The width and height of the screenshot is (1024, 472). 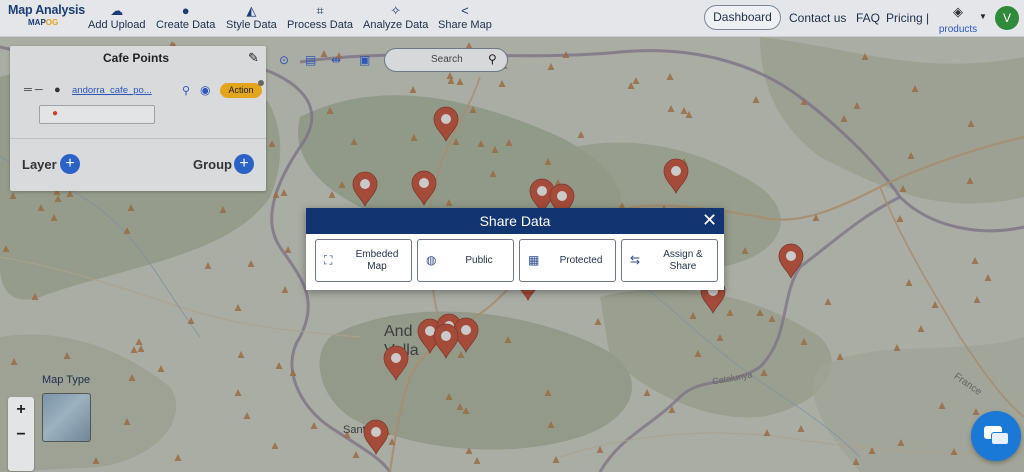 I want to click on point-layer-icon: ●, so click(x=57, y=90).